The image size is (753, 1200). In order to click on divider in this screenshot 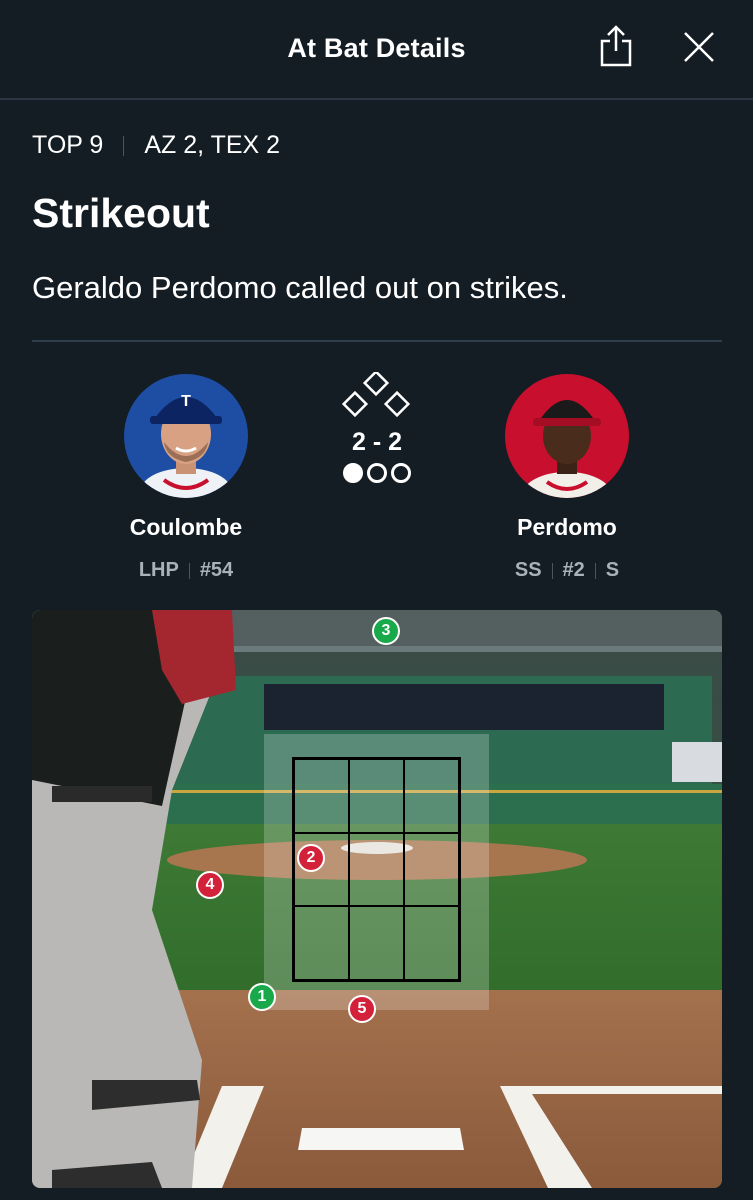, I will do `click(377, 341)`.